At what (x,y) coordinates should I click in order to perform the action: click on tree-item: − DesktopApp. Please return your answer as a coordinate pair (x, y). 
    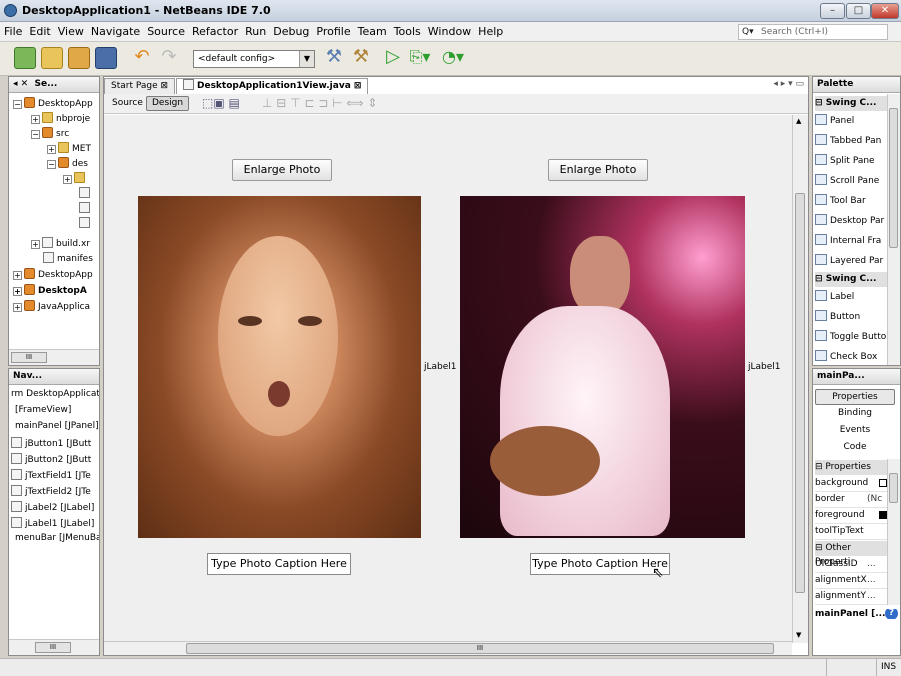
    Looking at the image, I should click on (56, 103).